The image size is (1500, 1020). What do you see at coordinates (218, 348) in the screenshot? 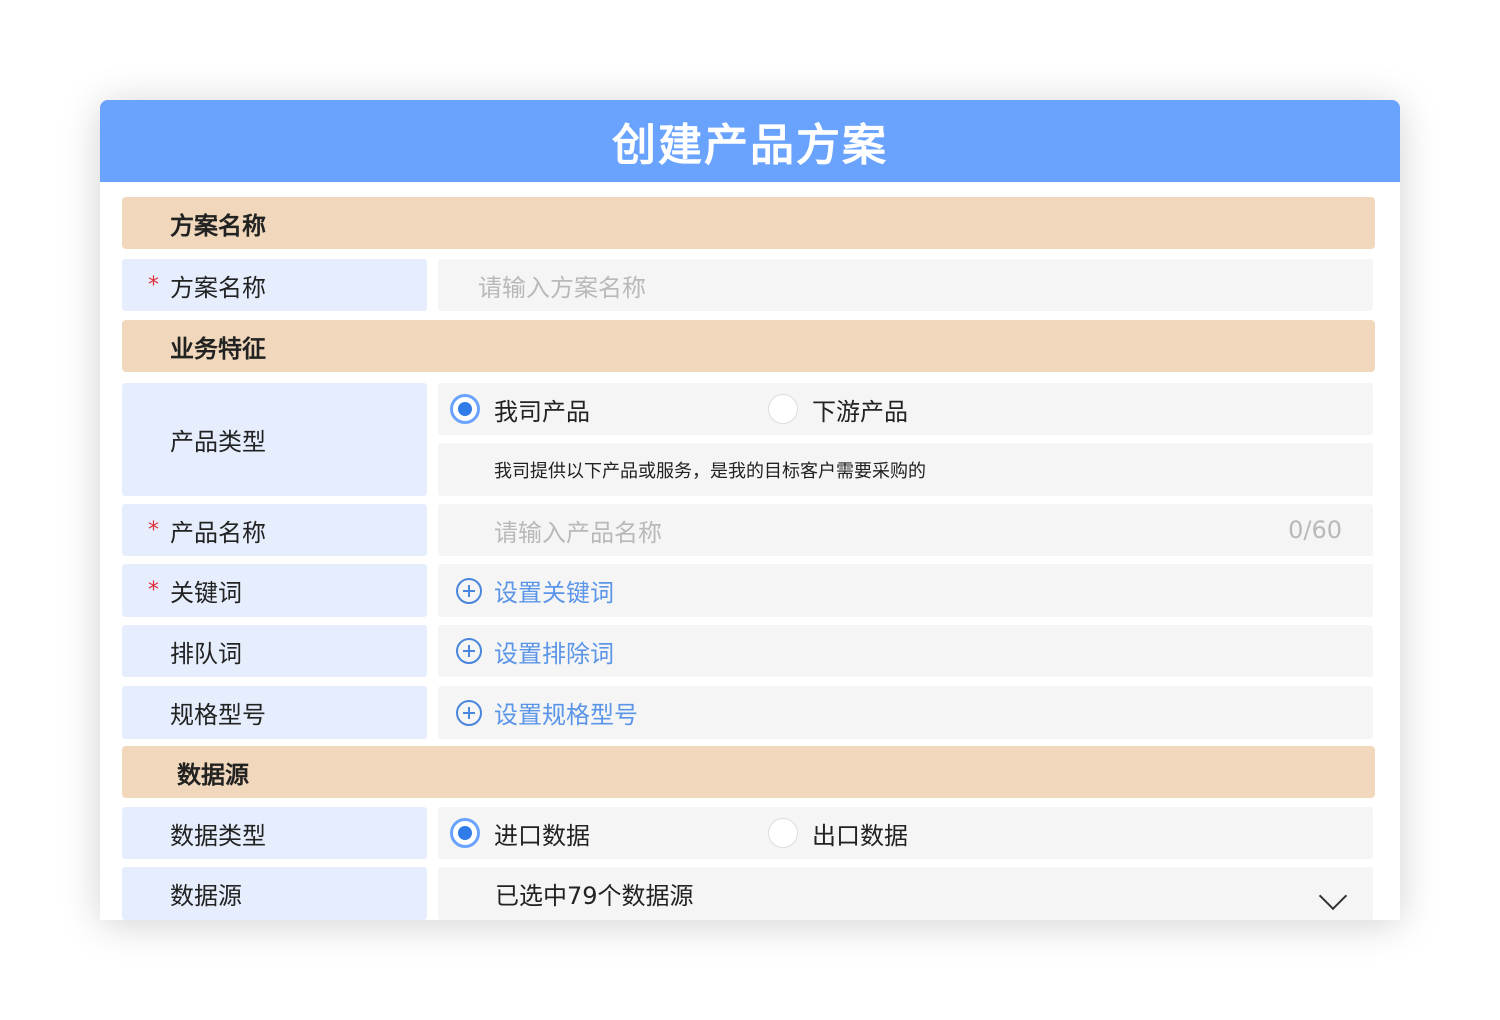
I see `section-title: 业务特征` at bounding box center [218, 348].